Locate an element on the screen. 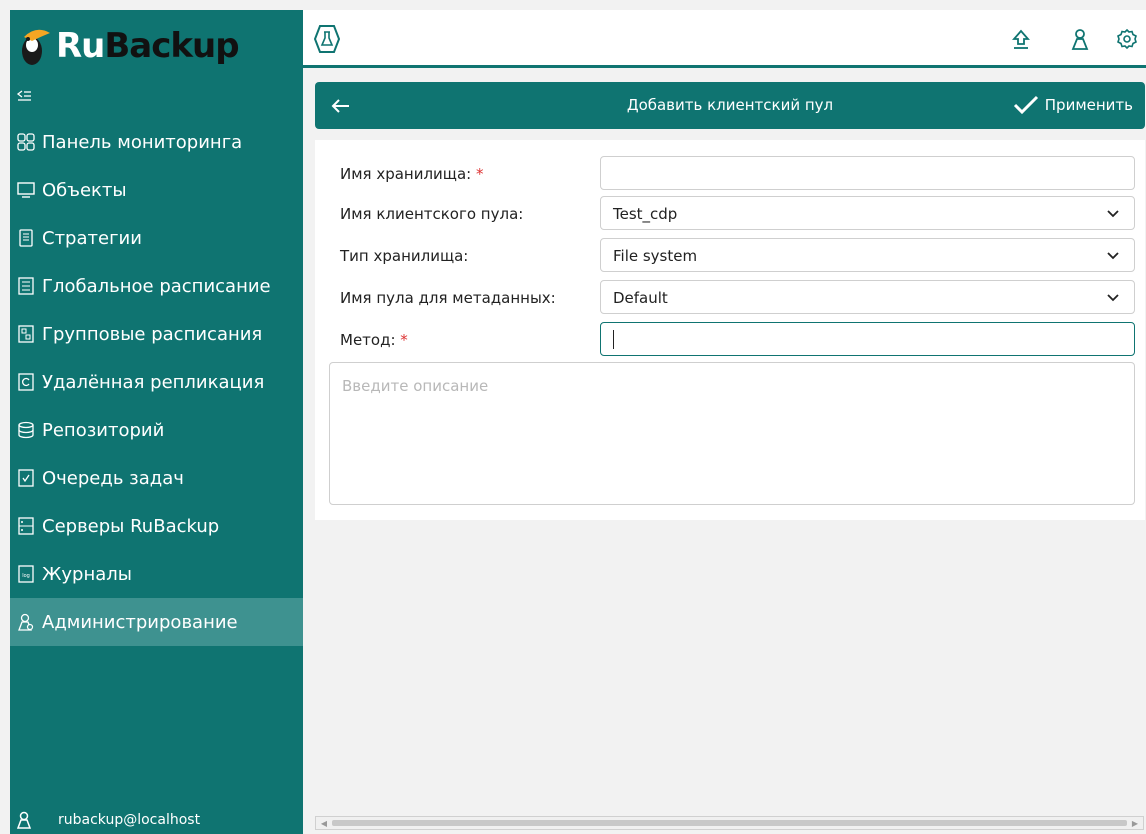 Image resolution: width=1146 pixels, height=834 pixels. scrollbar-thumb is located at coordinates (729, 823).